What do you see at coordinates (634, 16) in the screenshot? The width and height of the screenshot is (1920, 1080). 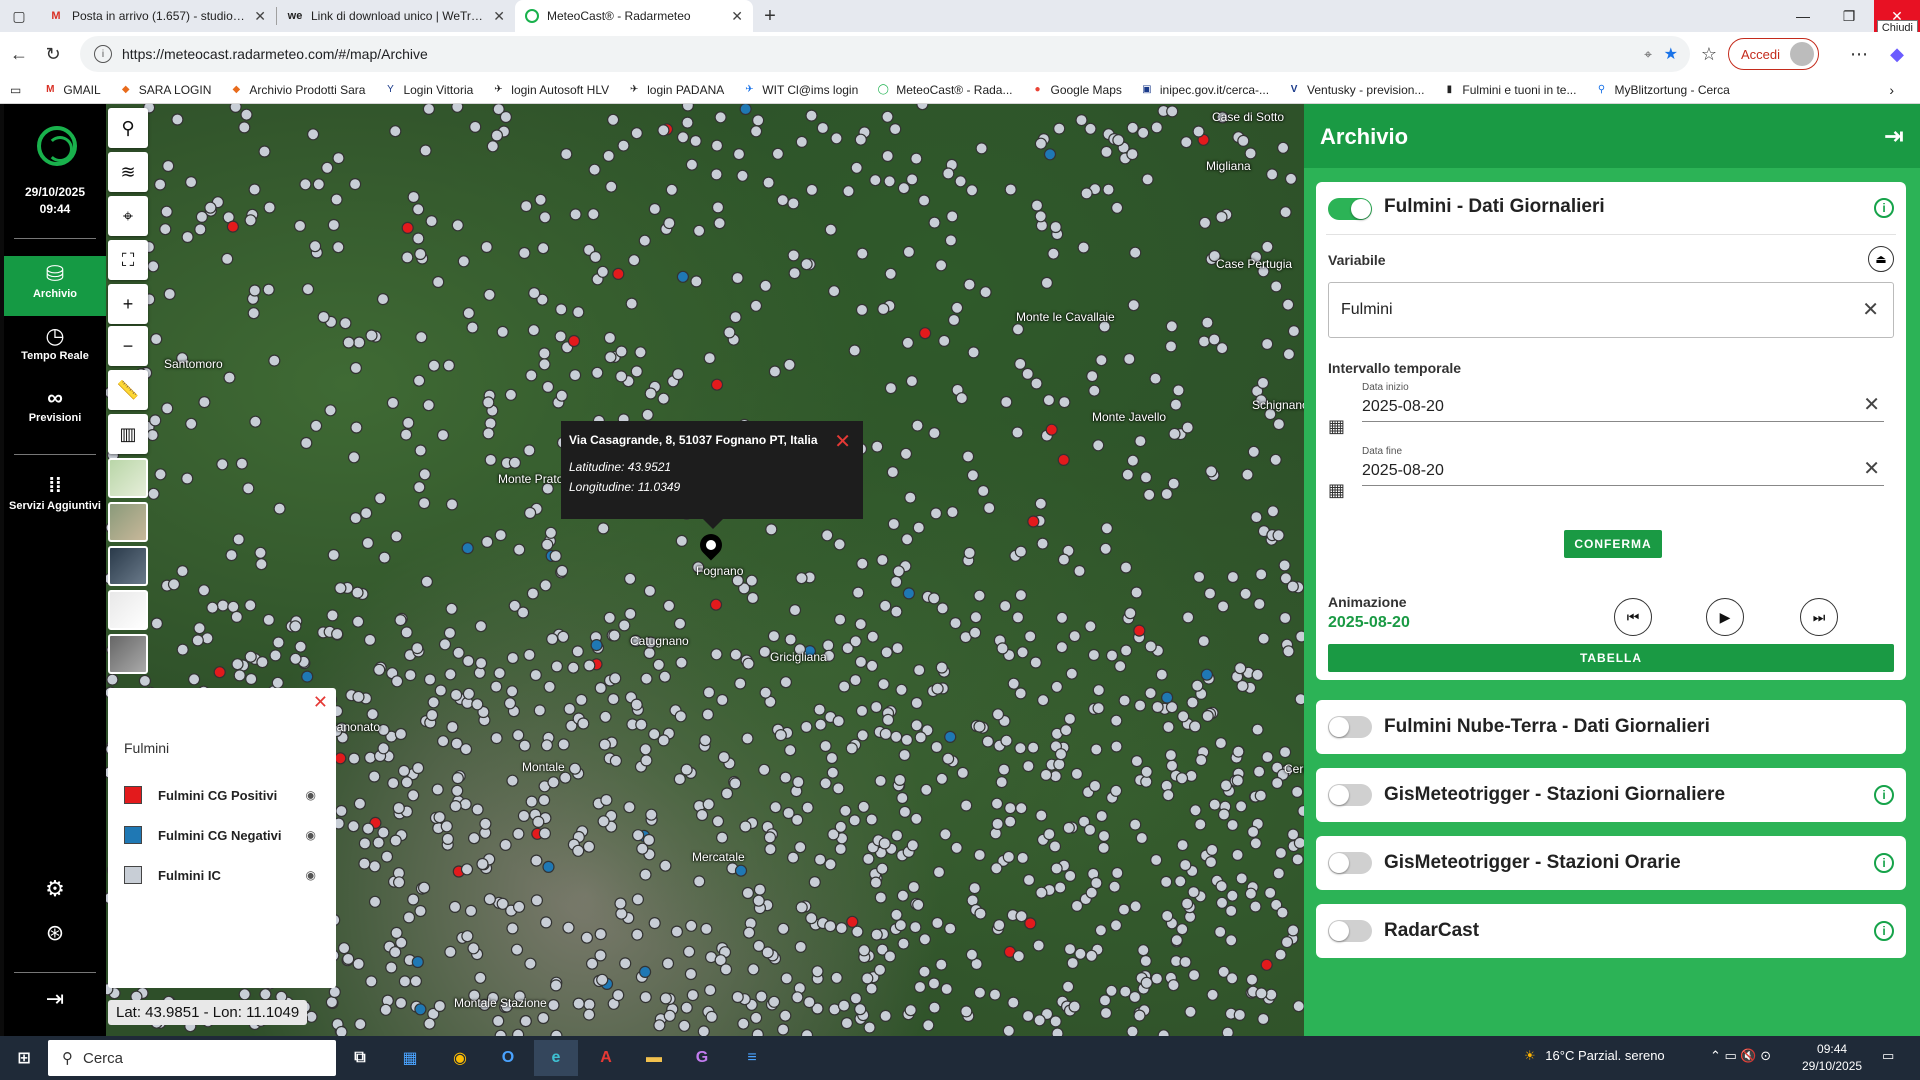 I see `browser-tab-meteocast: MeteoCast® - Radarmeteo ✕` at bounding box center [634, 16].